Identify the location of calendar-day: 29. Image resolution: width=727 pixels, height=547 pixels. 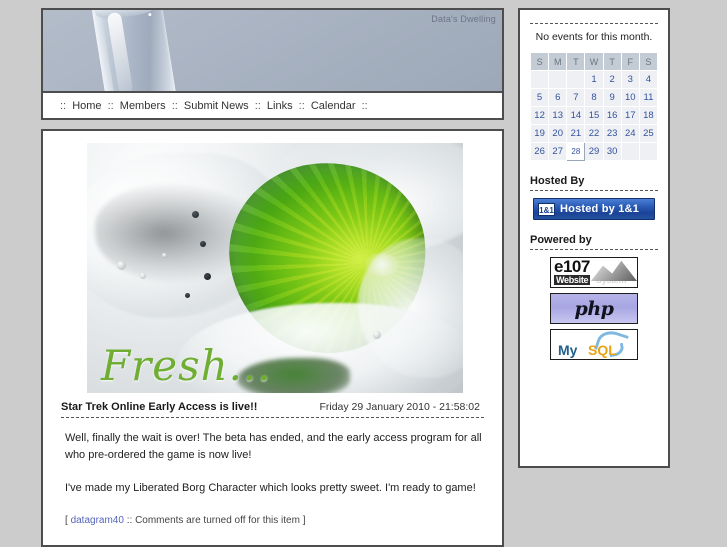
(594, 151).